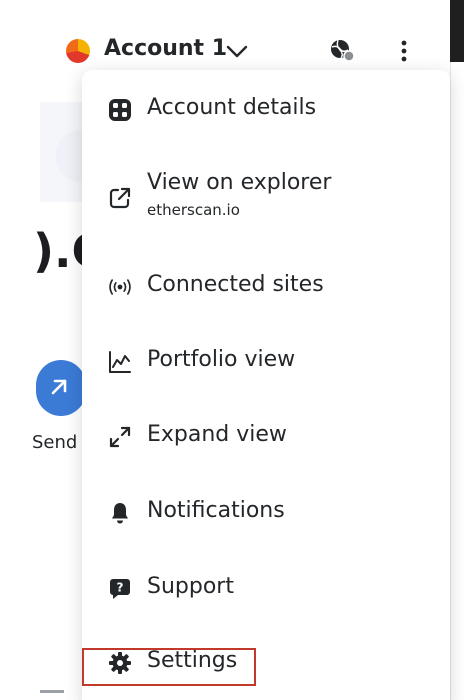 Image resolution: width=464 pixels, height=700 pixels. Describe the element at coordinates (221, 359) in the screenshot. I see `menu-item-label: Portfolio view` at that location.